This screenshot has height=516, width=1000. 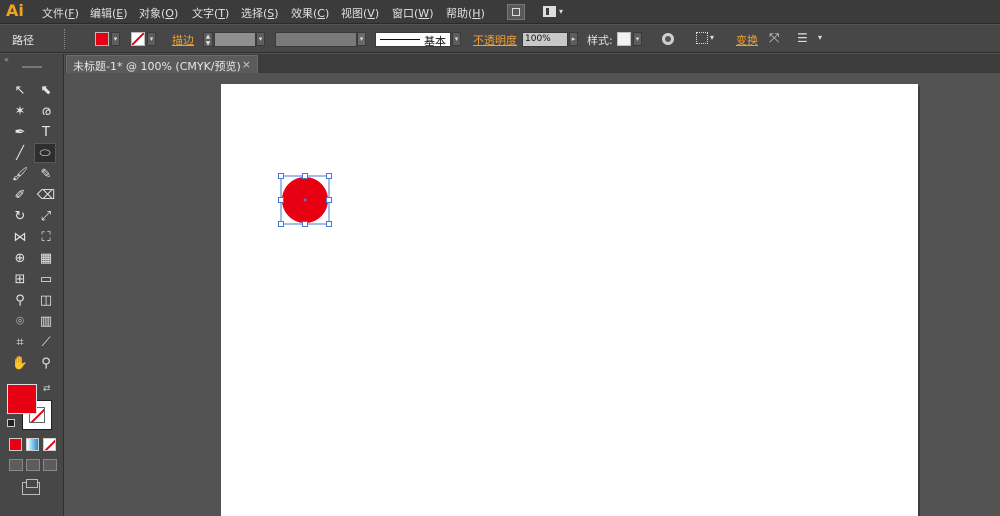 What do you see at coordinates (495, 40) in the screenshot?
I see `opacity-panel-link: 不透明度` at bounding box center [495, 40].